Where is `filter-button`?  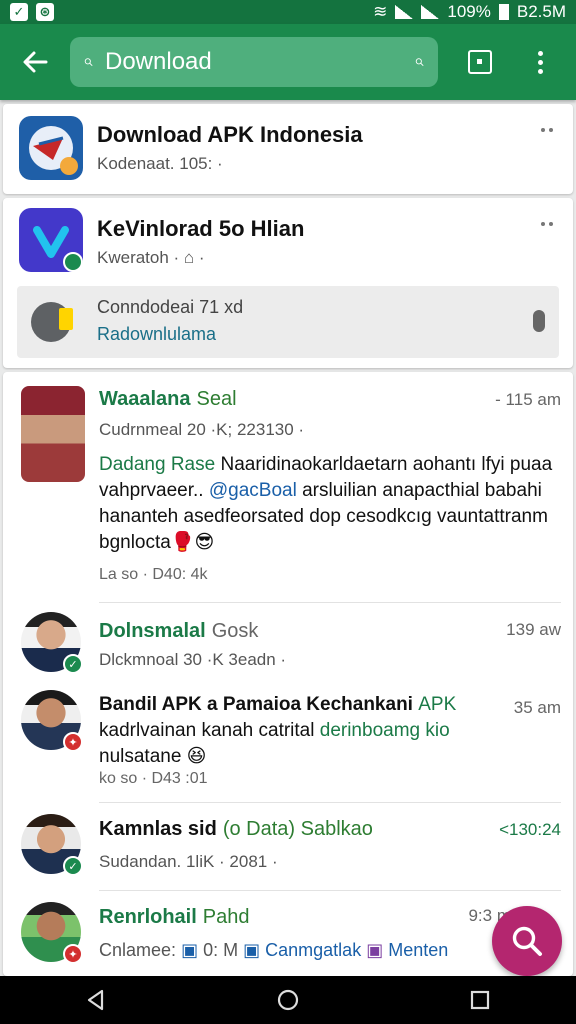 filter-button is located at coordinates (480, 62).